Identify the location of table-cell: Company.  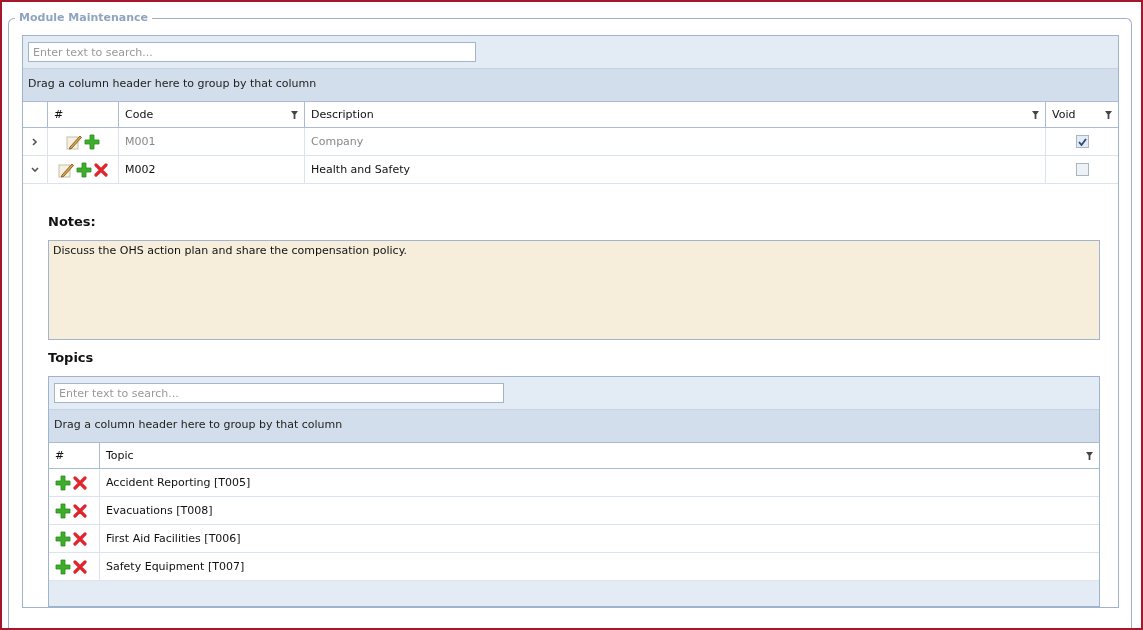
(675, 141).